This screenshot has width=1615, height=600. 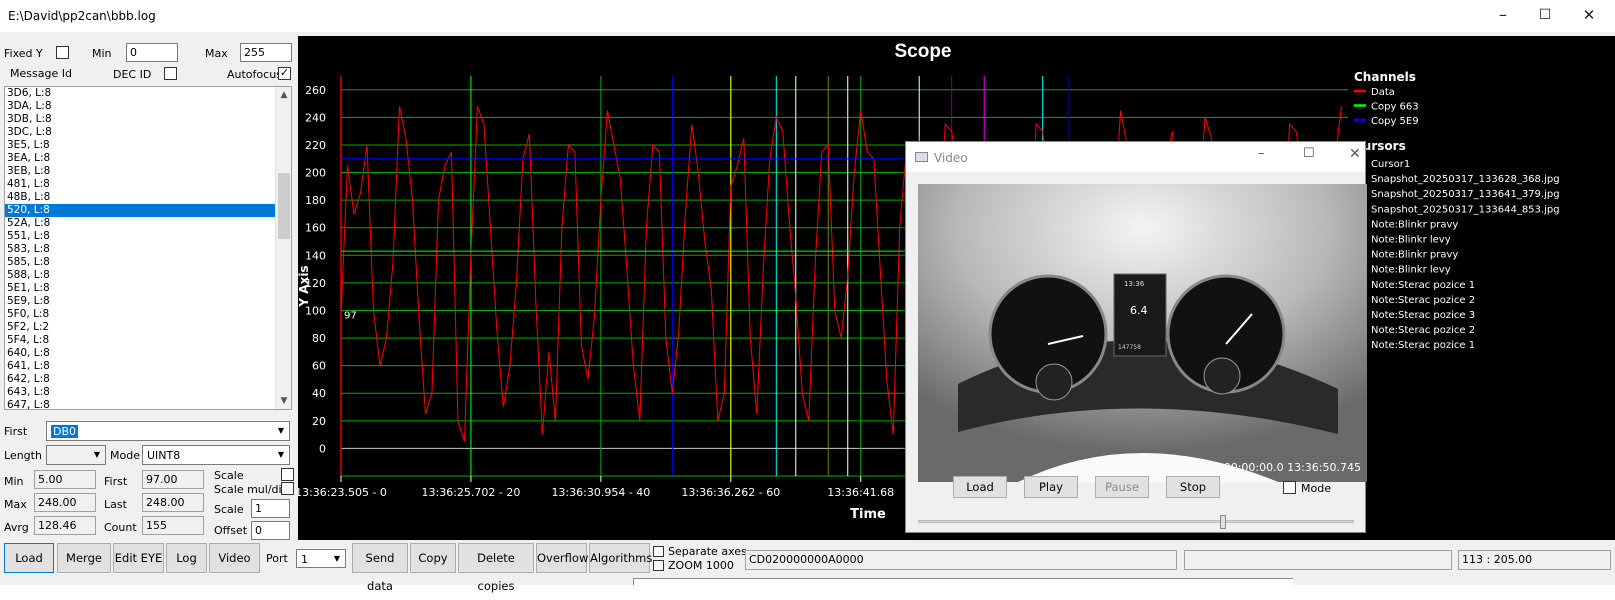 What do you see at coordinates (496, 568) in the screenshot?
I see `delete-copies-button: Delete copies` at bounding box center [496, 568].